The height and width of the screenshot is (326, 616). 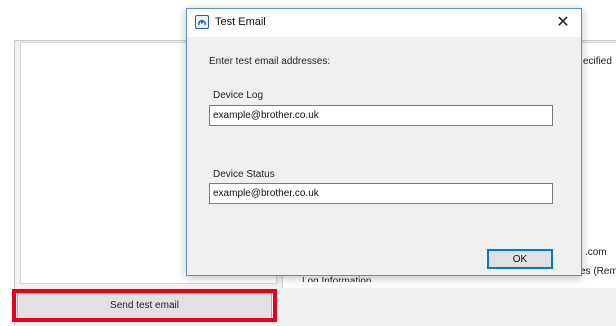 I want to click on dialog-titlebar: Test Email ✕, so click(x=384, y=23).